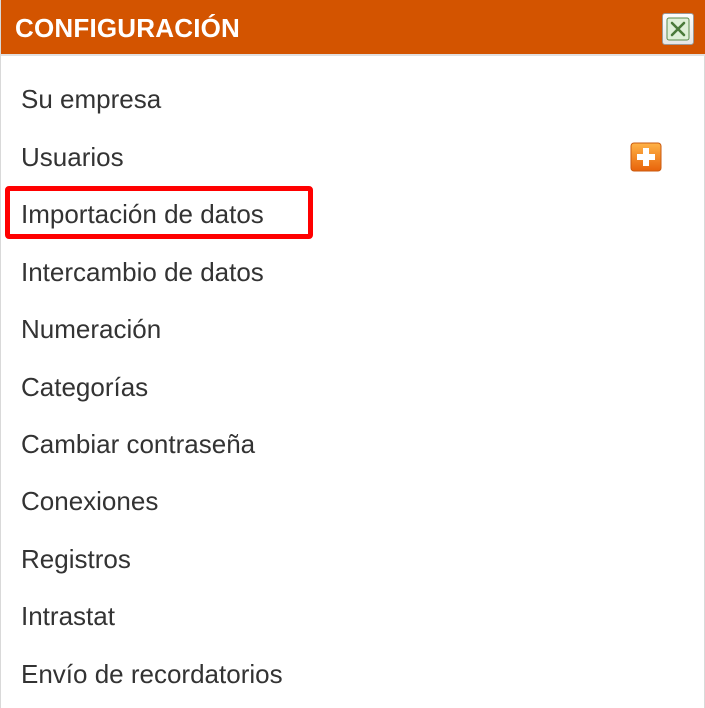 Image resolution: width=705 pixels, height=708 pixels. I want to click on close-button, so click(678, 29).